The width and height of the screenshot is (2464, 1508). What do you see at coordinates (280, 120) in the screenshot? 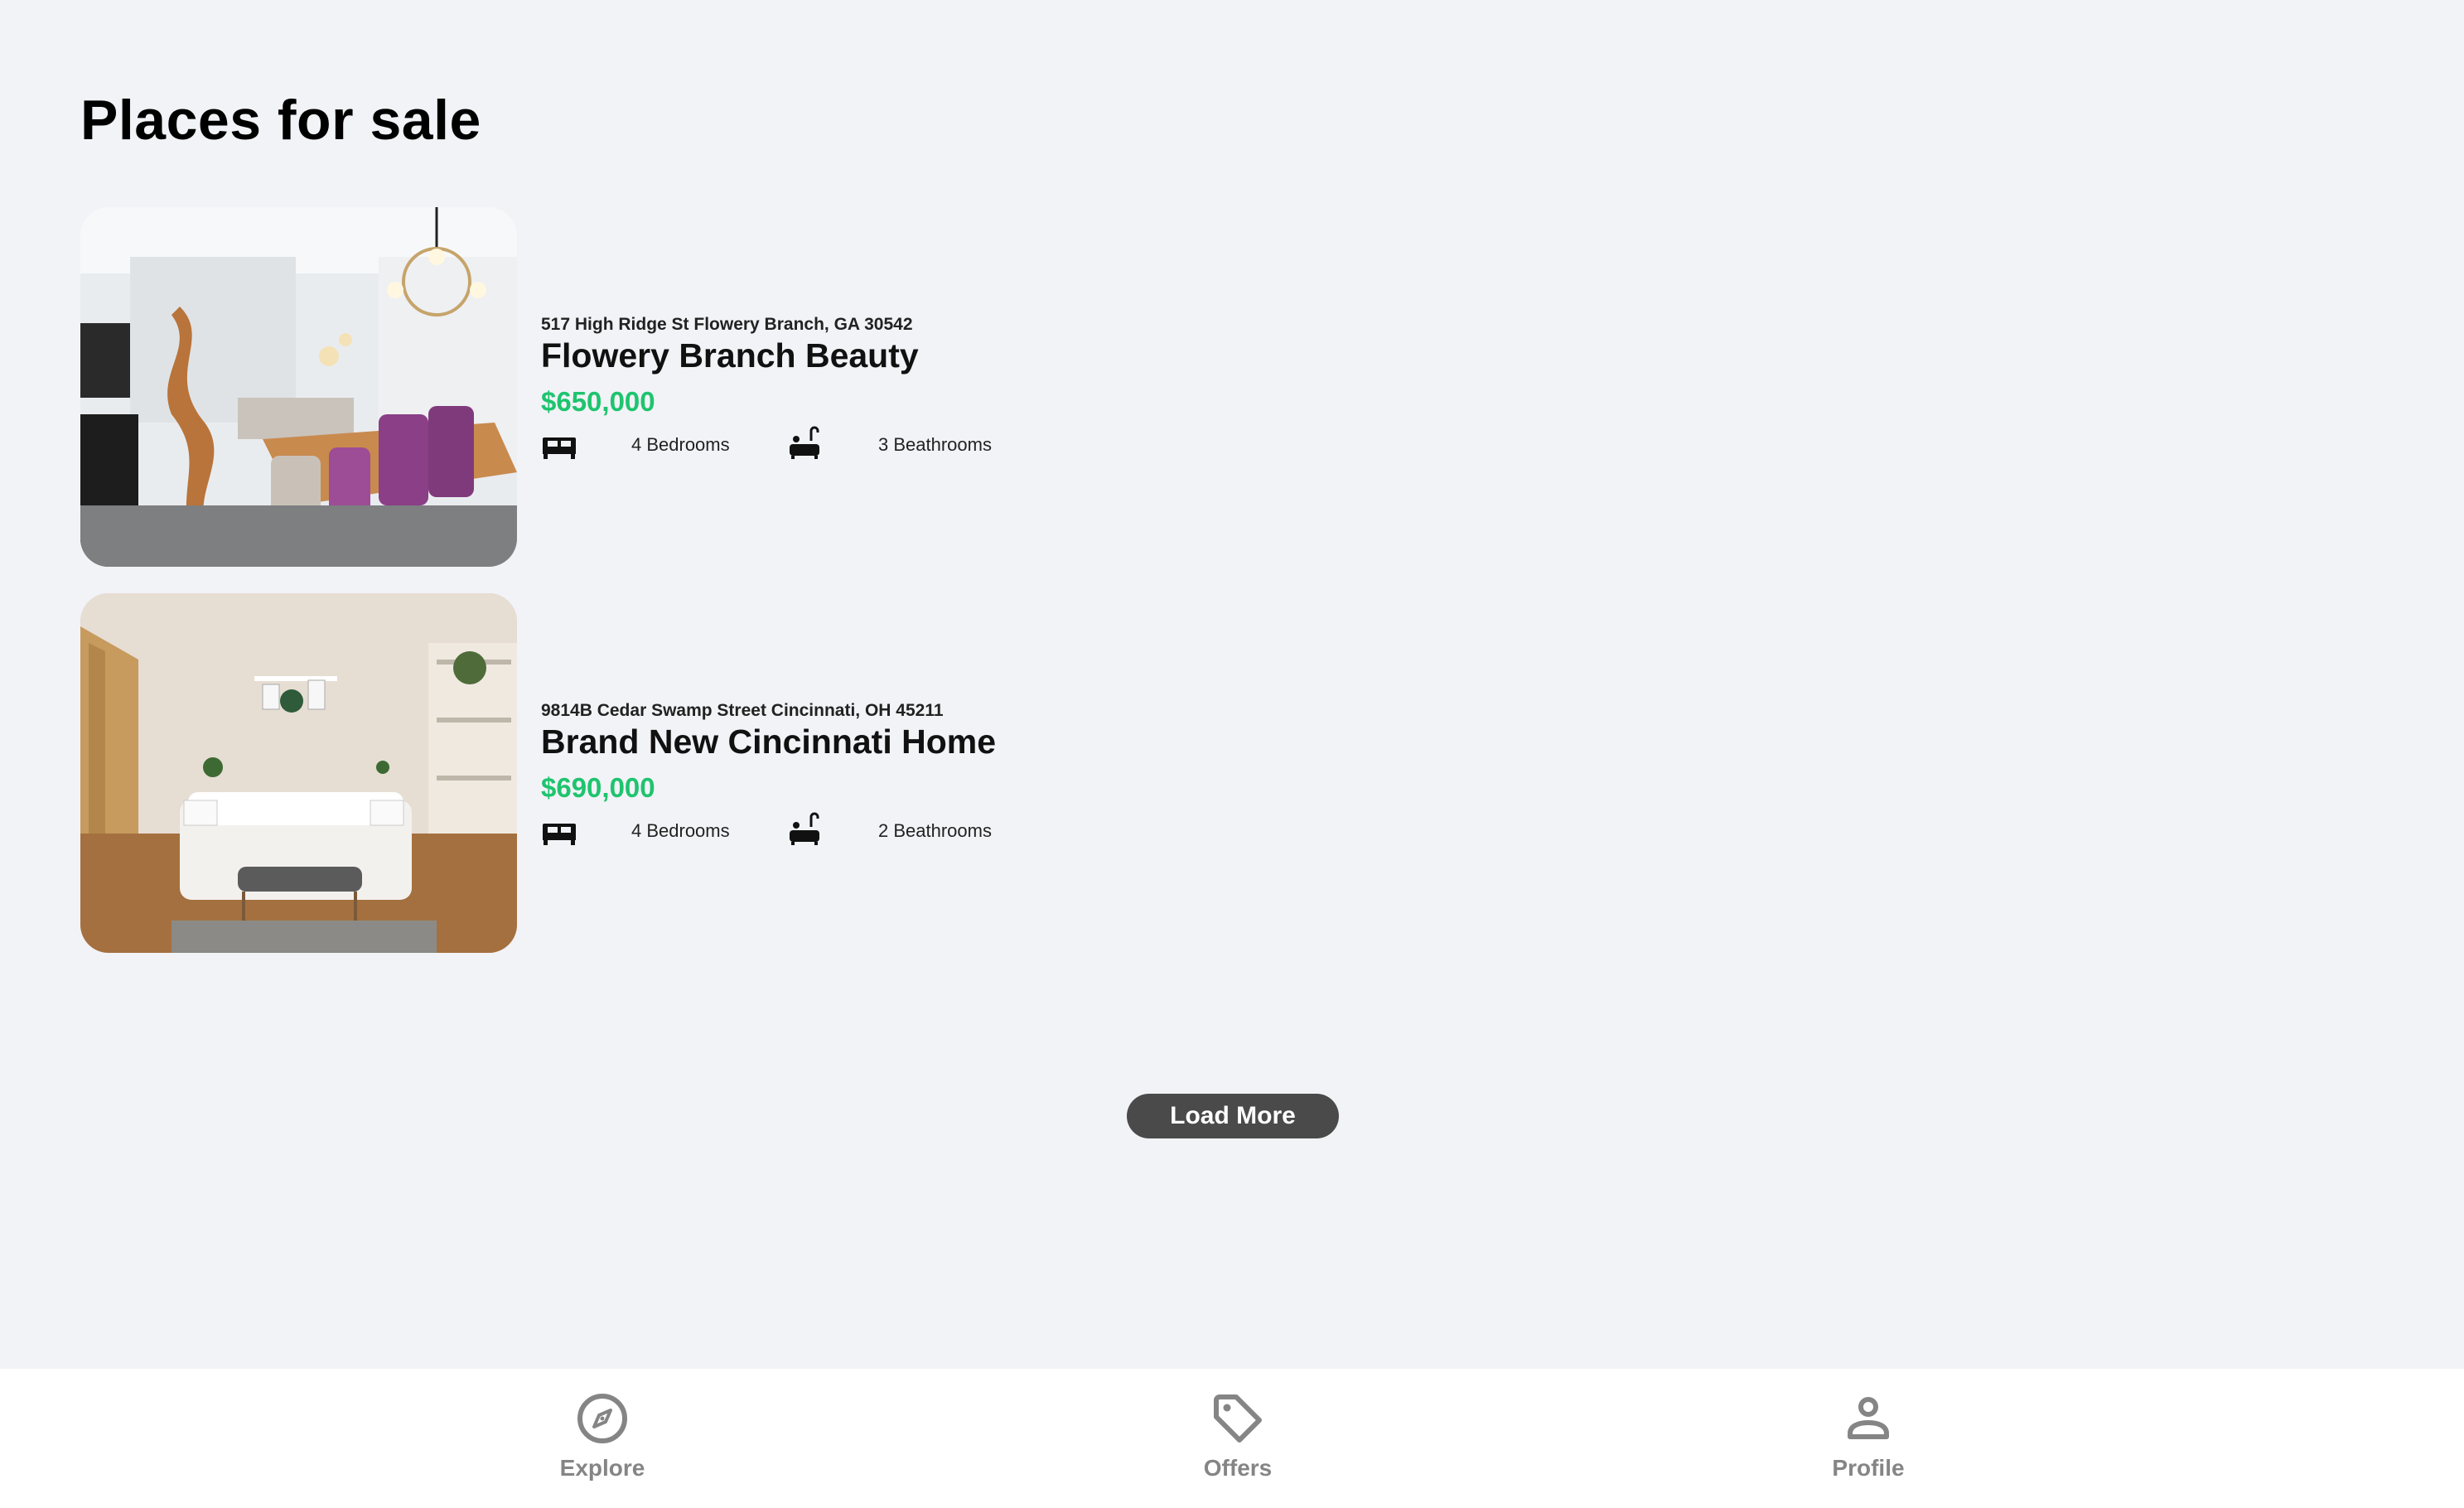
I see `page-title: Places for sale` at bounding box center [280, 120].